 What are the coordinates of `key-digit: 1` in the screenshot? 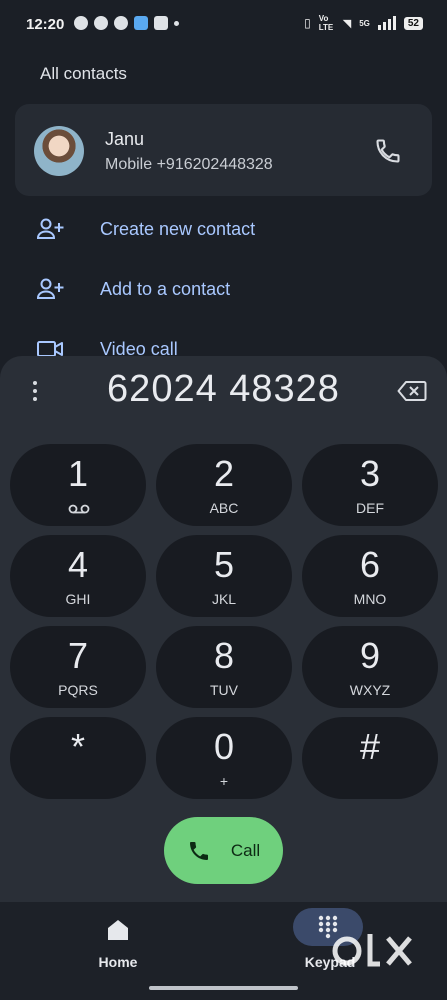 It's located at (78, 473).